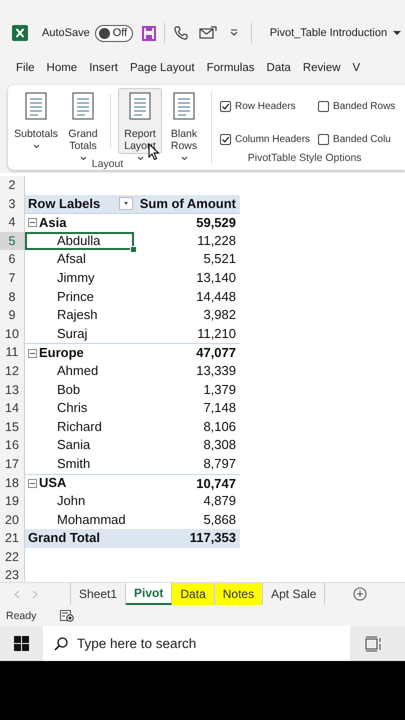 This screenshot has height=720, width=405. What do you see at coordinates (79, 501) in the screenshot?
I see `table-cell: John` at bounding box center [79, 501].